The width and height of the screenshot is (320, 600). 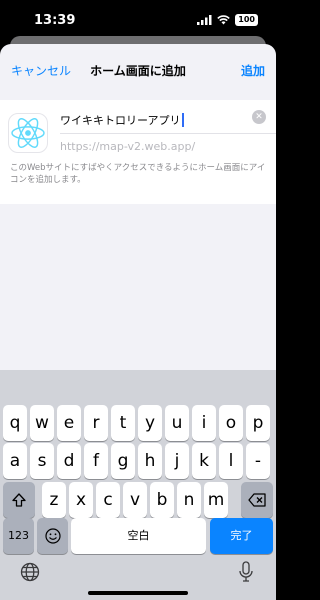 I want to click on key-label: z, so click(x=54, y=500).